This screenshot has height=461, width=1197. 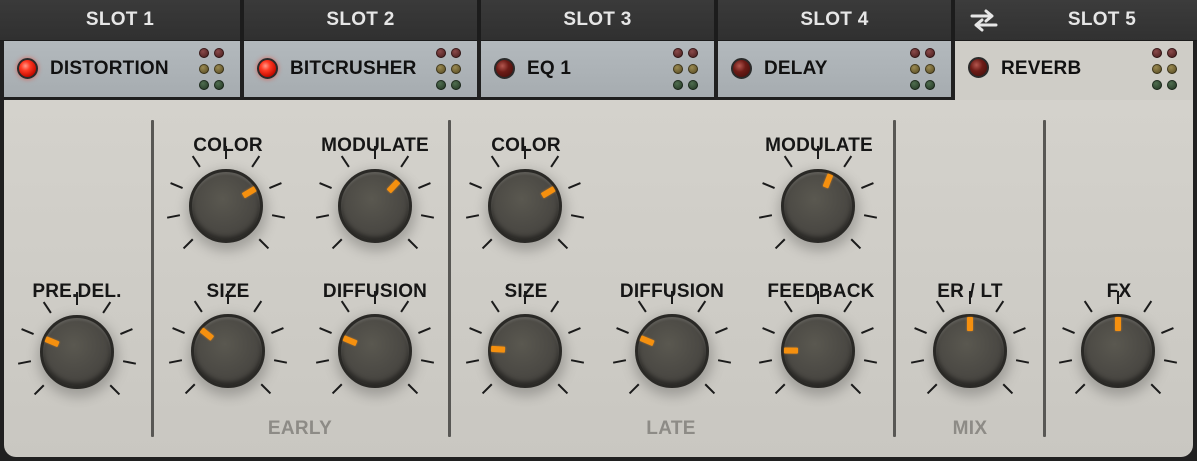 I want to click on slot-tab-delay: DELAY, so click(x=834, y=70).